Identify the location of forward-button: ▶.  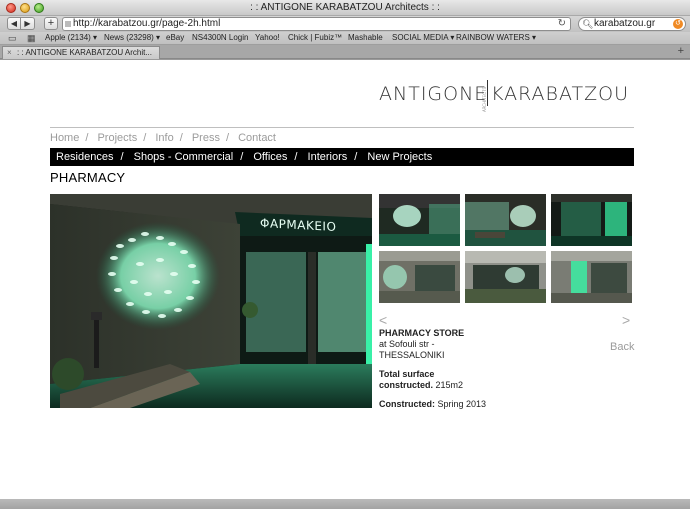
(28, 23).